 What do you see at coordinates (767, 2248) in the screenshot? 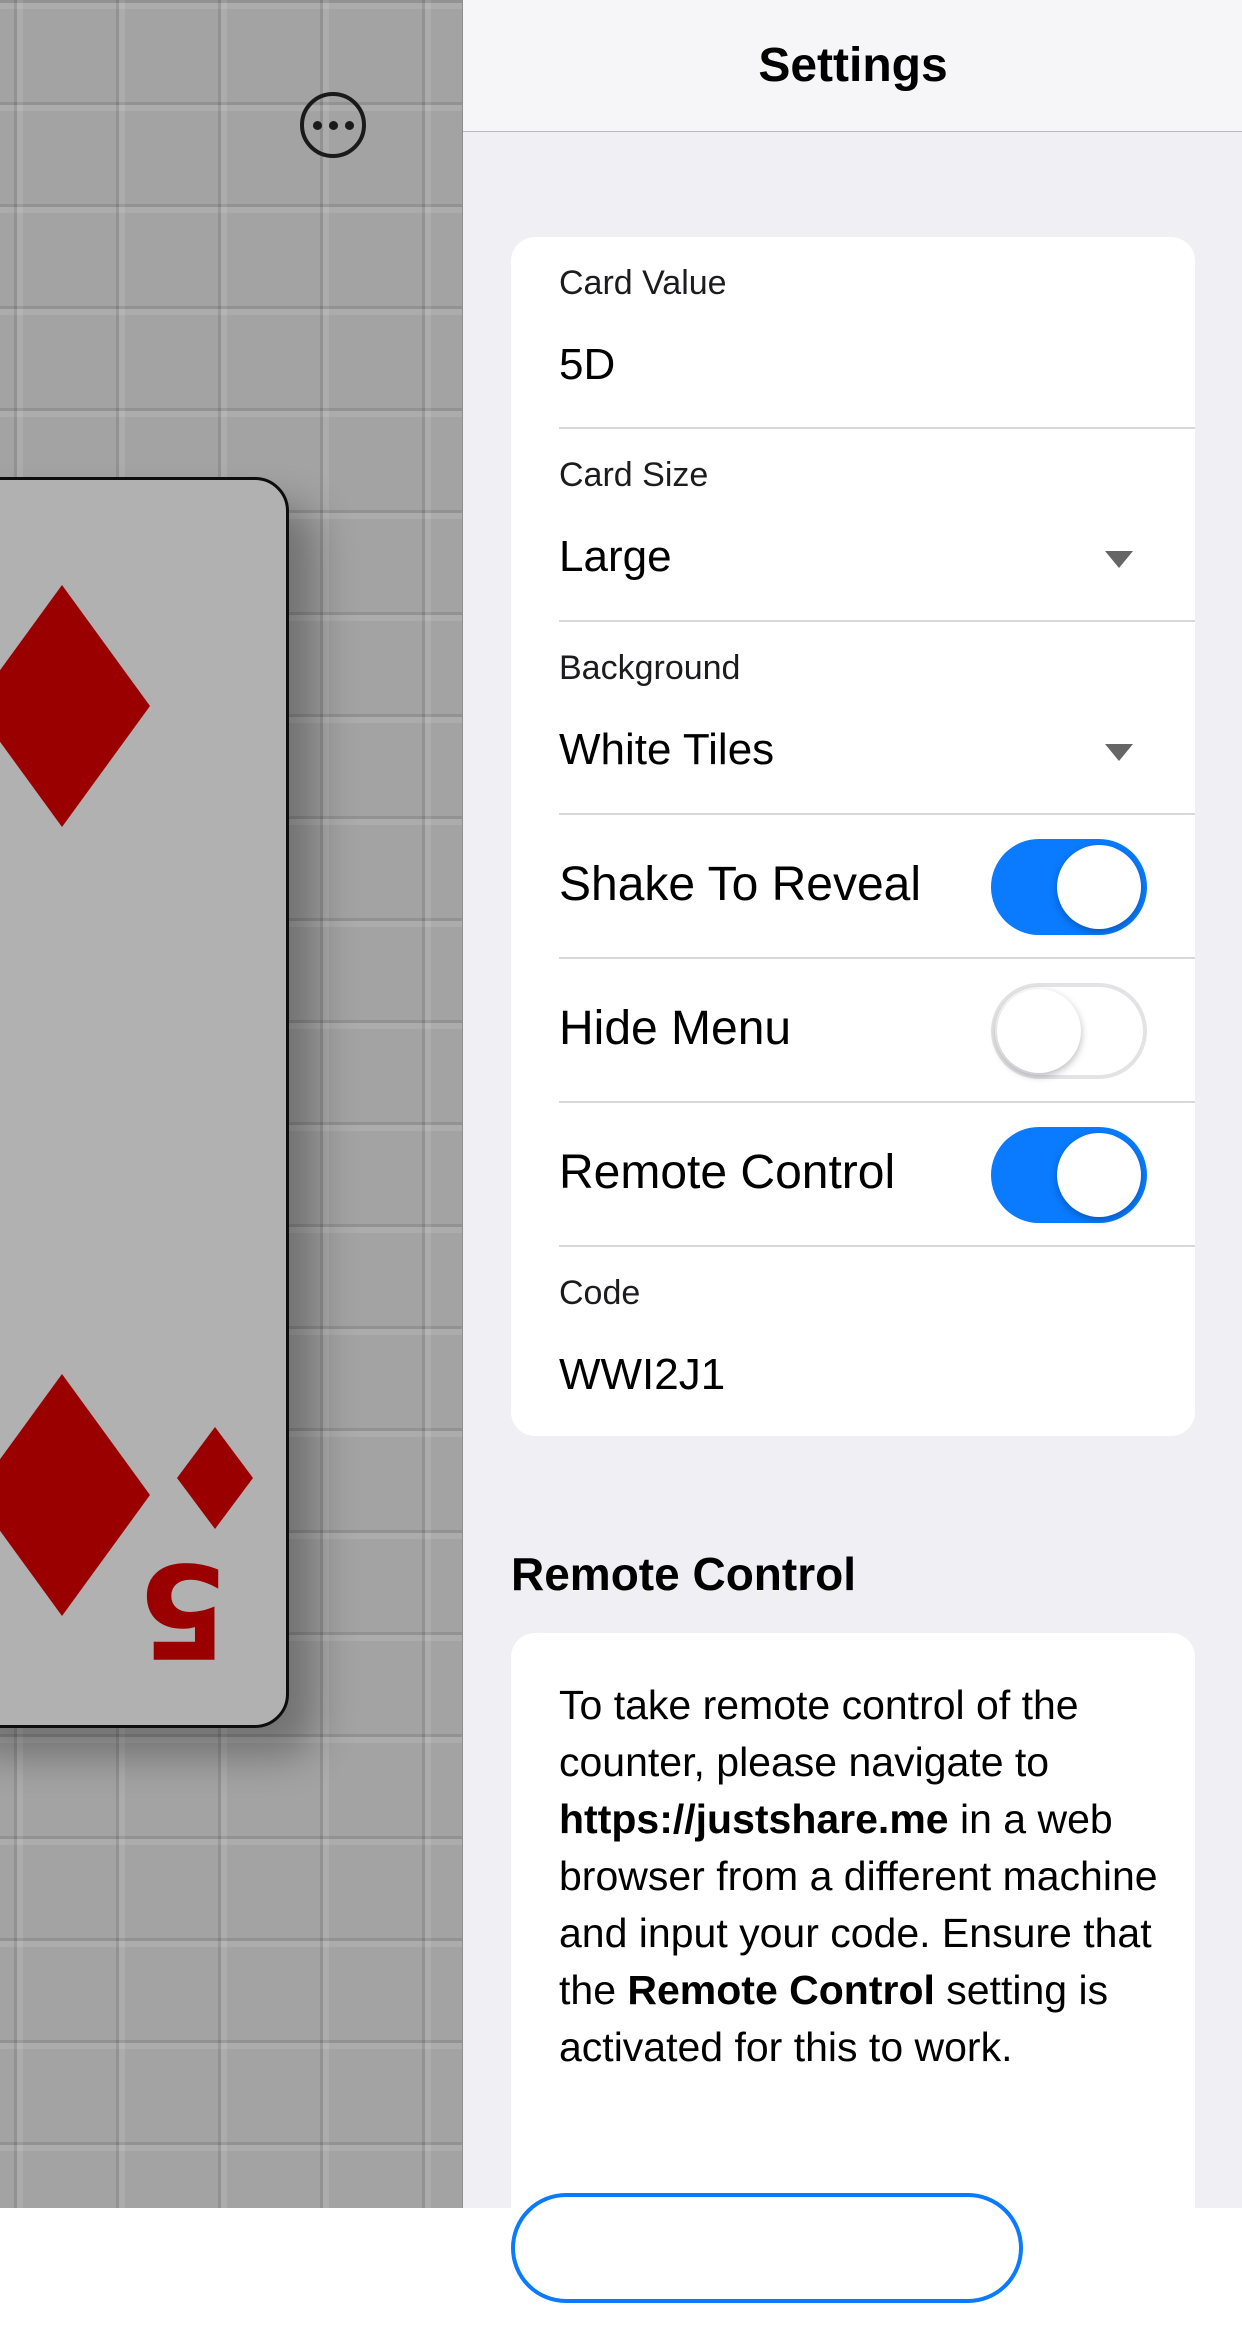
I see `remote-action-button` at bounding box center [767, 2248].